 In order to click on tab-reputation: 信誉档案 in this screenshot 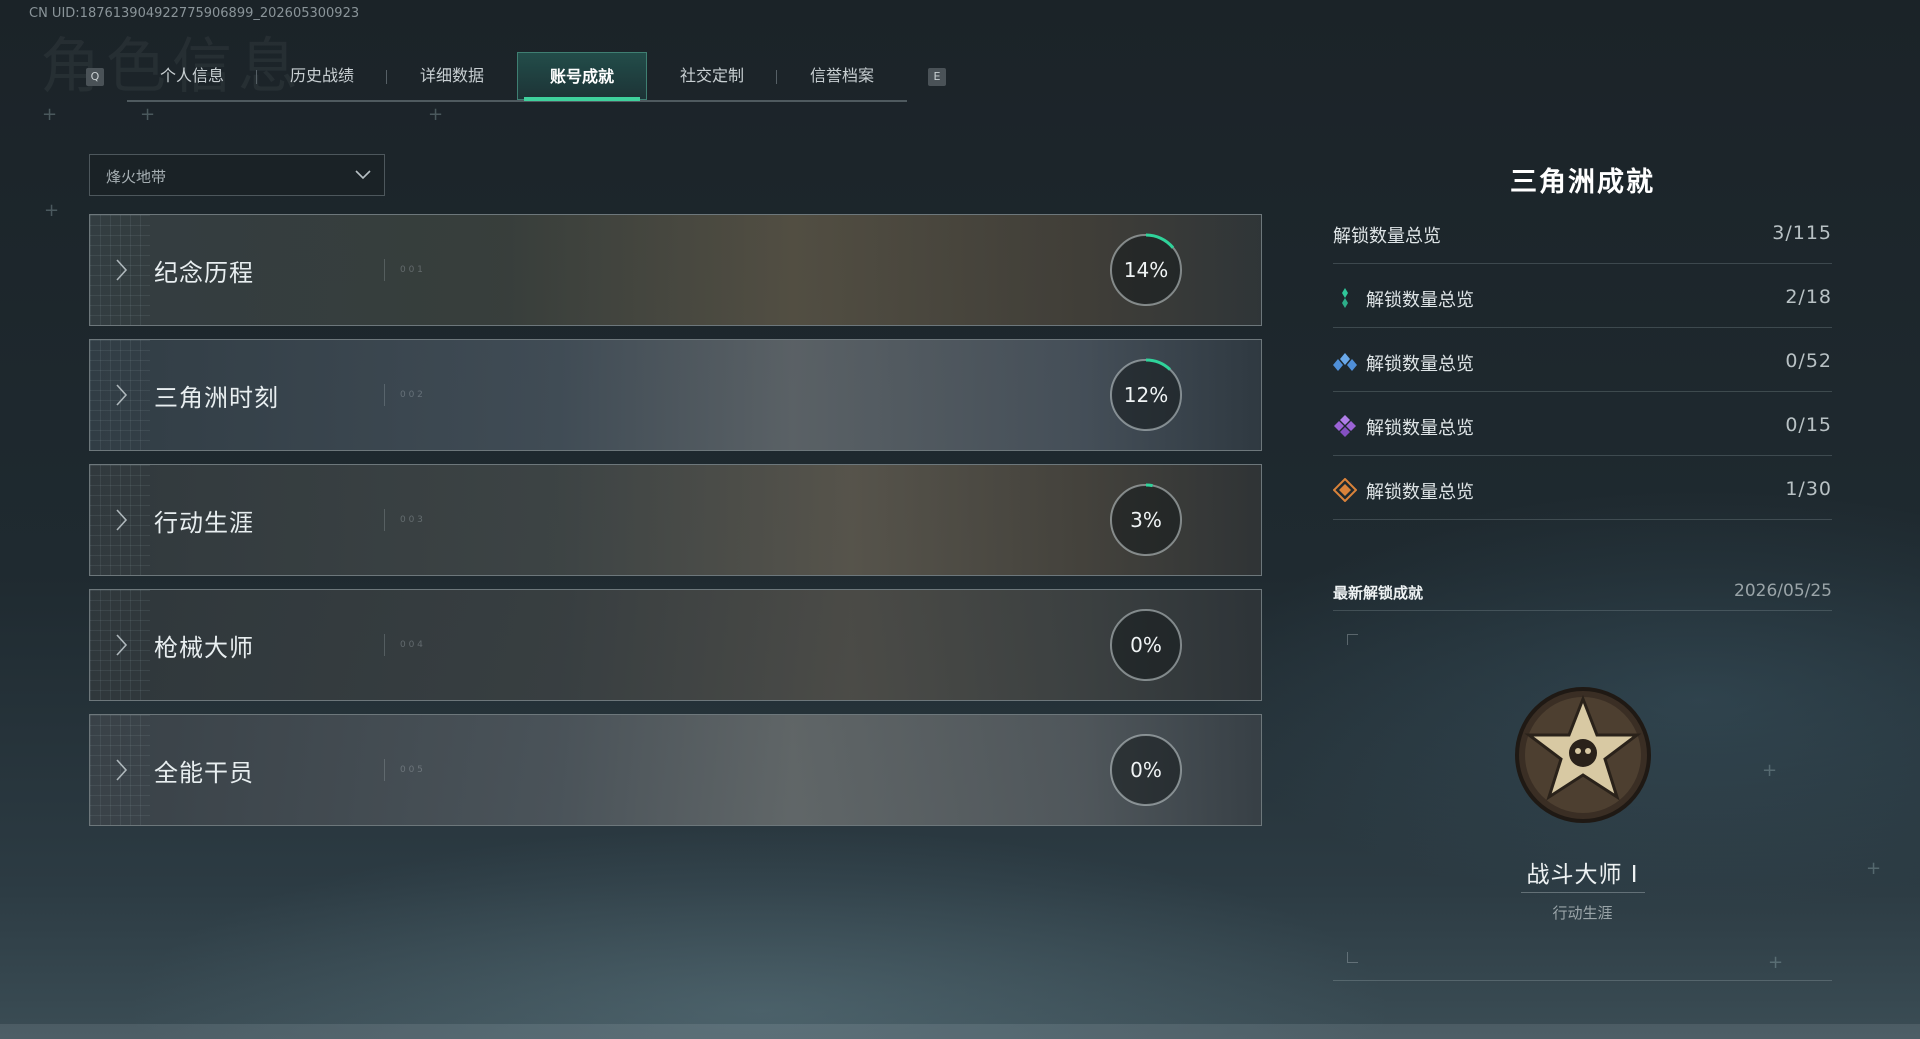, I will do `click(842, 76)`.